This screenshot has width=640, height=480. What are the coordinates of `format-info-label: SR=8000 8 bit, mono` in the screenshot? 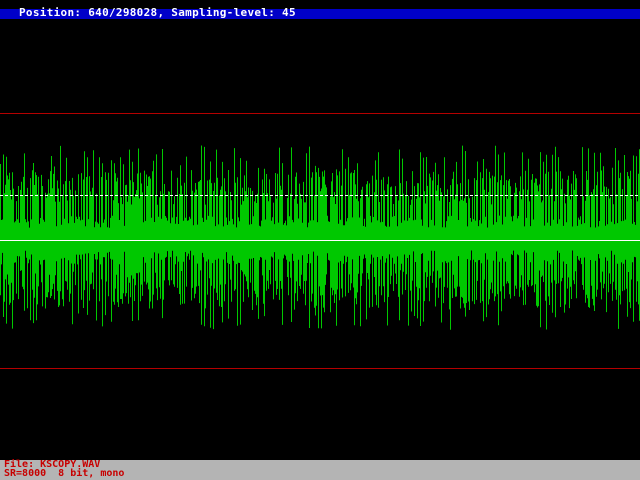 It's located at (64, 473).